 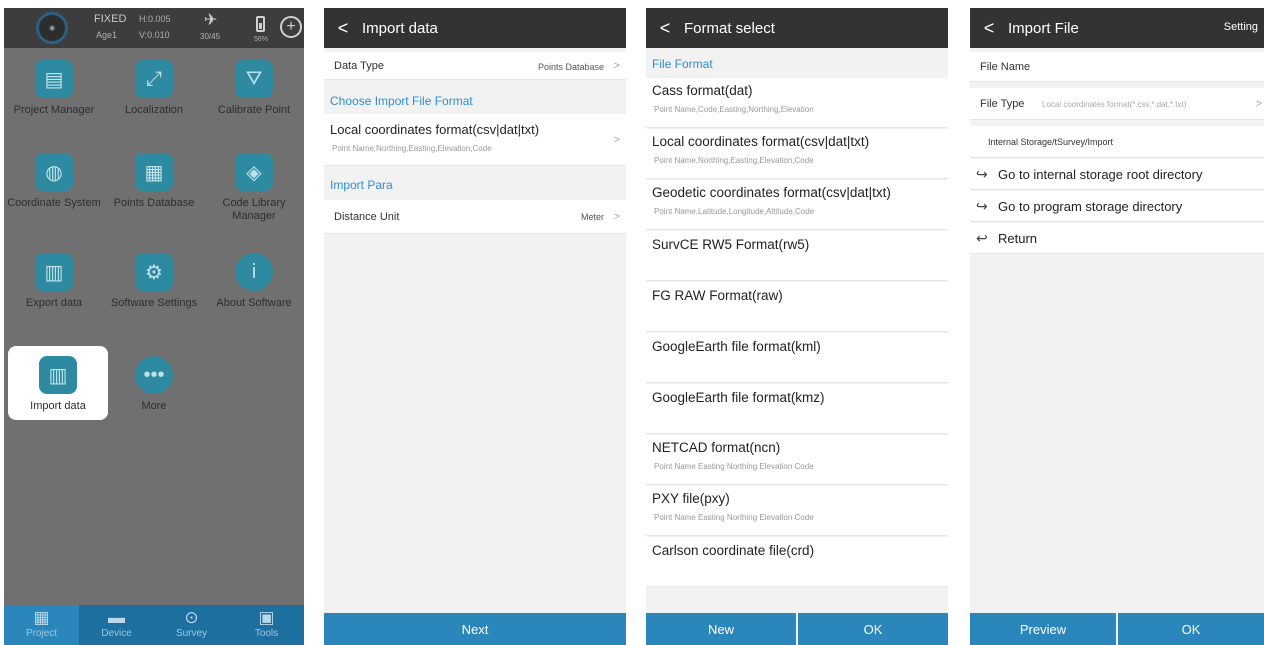 What do you see at coordinates (771, 192) in the screenshot?
I see `format-item-title: Geodetic coordinates format(csv|dat|txt)` at bounding box center [771, 192].